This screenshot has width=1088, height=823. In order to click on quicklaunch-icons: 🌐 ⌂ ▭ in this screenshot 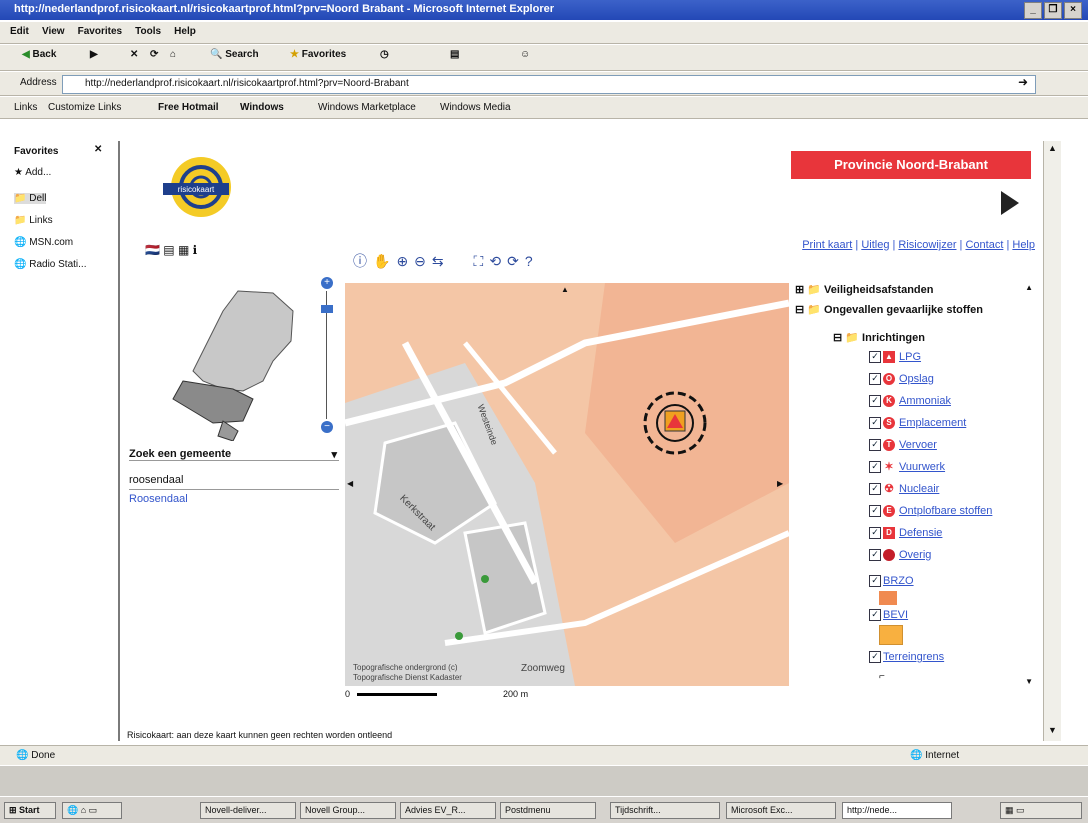, I will do `click(92, 810)`.